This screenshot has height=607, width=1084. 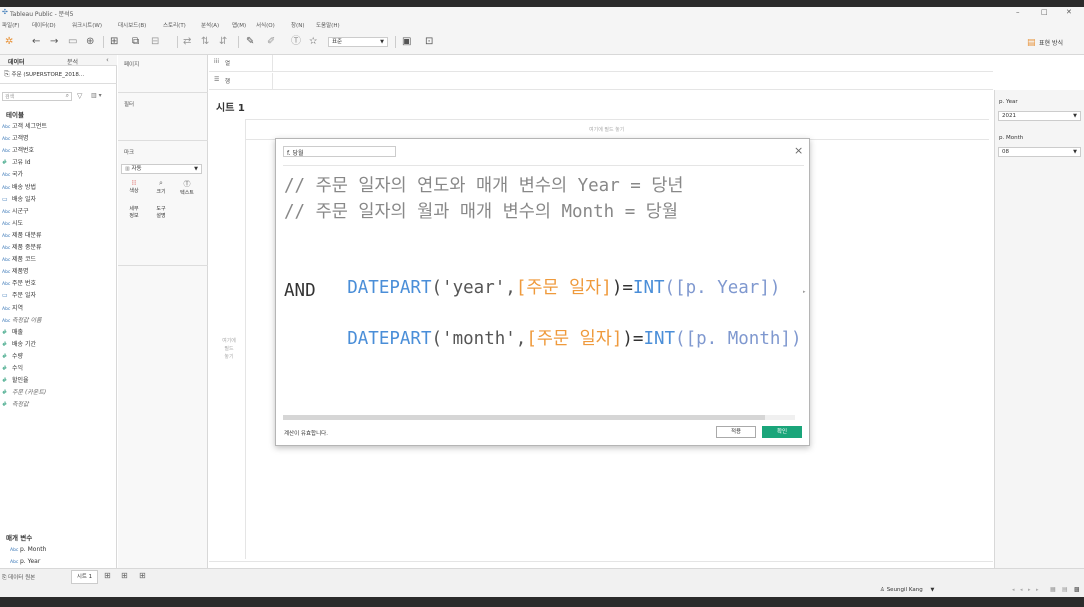 I want to click on nav-last-icon: ▸, so click(x=1037, y=590).